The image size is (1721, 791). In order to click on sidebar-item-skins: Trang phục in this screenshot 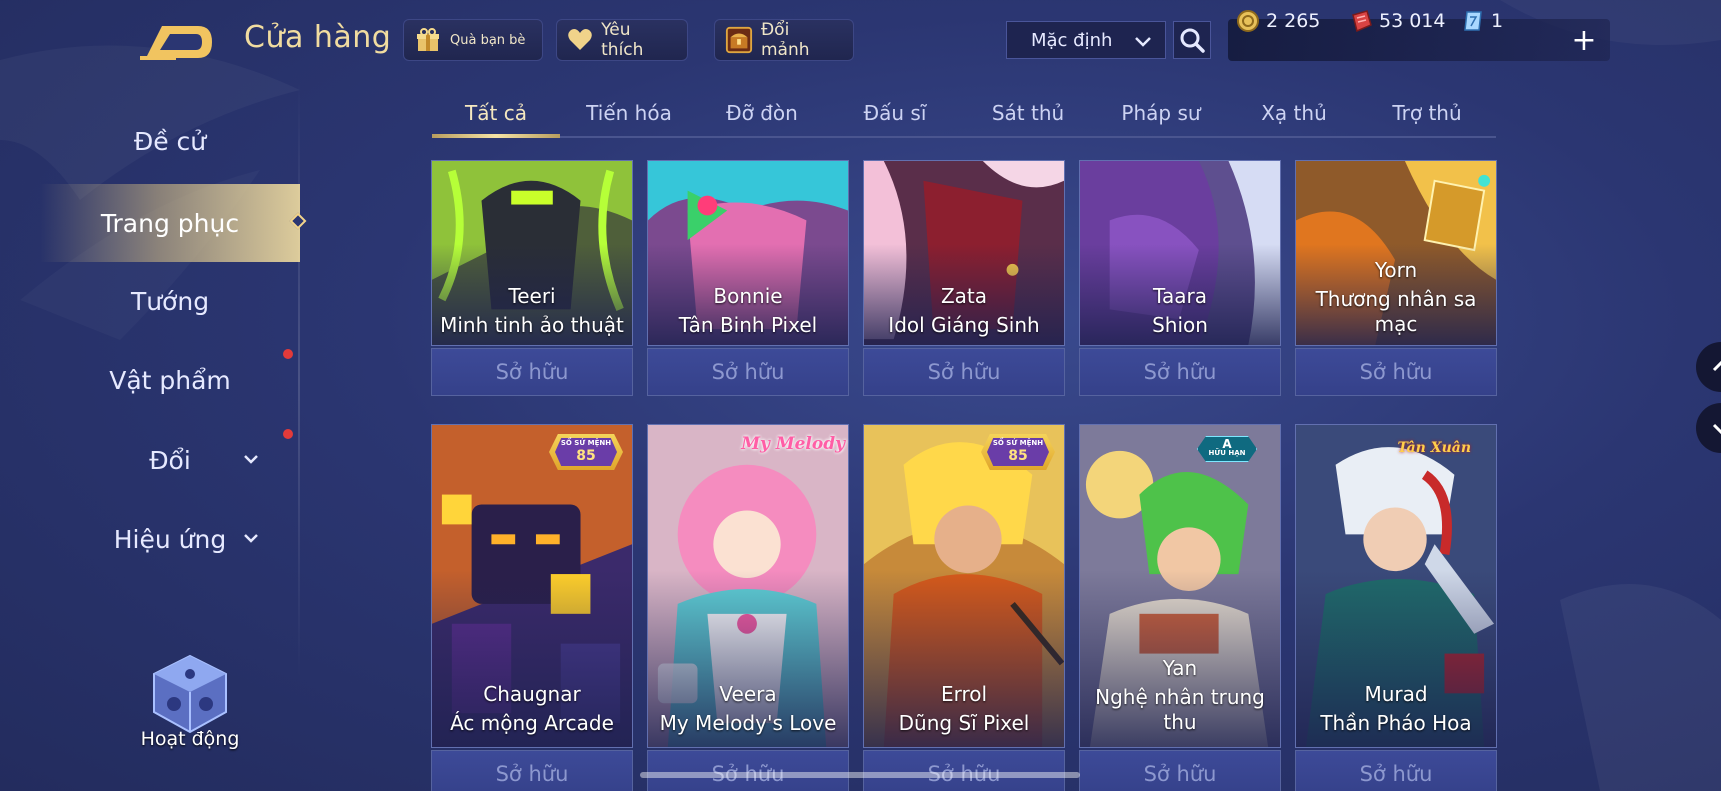, I will do `click(170, 223)`.